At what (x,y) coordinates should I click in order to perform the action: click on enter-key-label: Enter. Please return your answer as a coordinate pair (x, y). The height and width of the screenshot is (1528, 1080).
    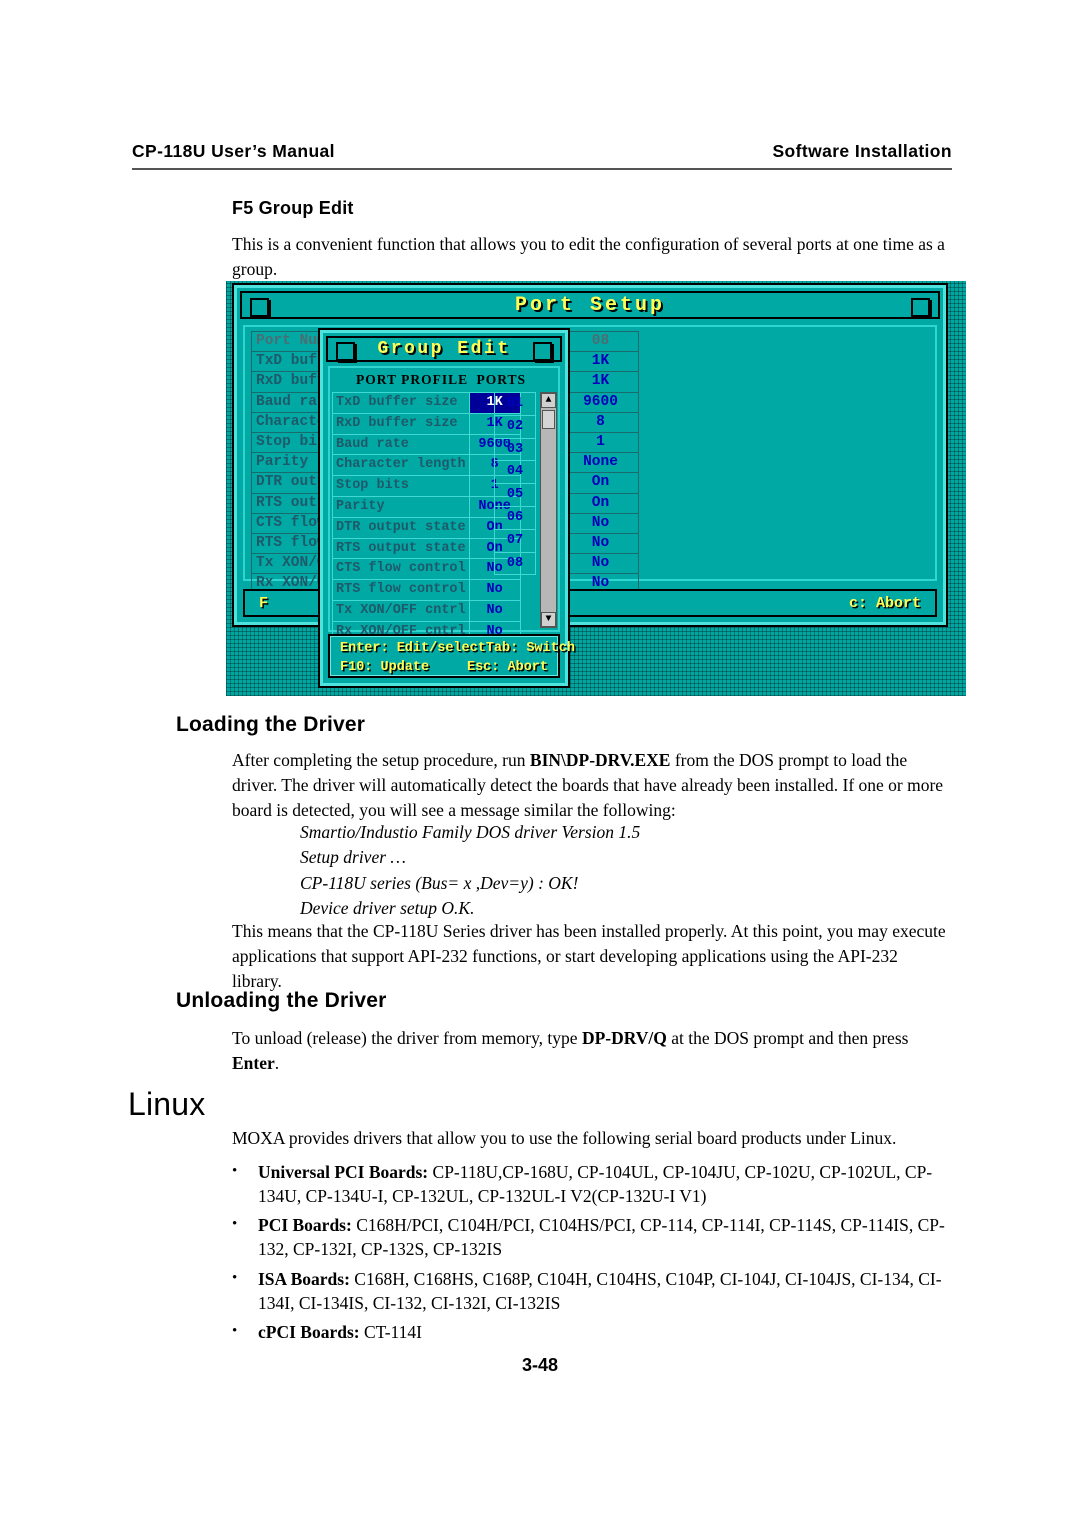
    Looking at the image, I should click on (253, 1062).